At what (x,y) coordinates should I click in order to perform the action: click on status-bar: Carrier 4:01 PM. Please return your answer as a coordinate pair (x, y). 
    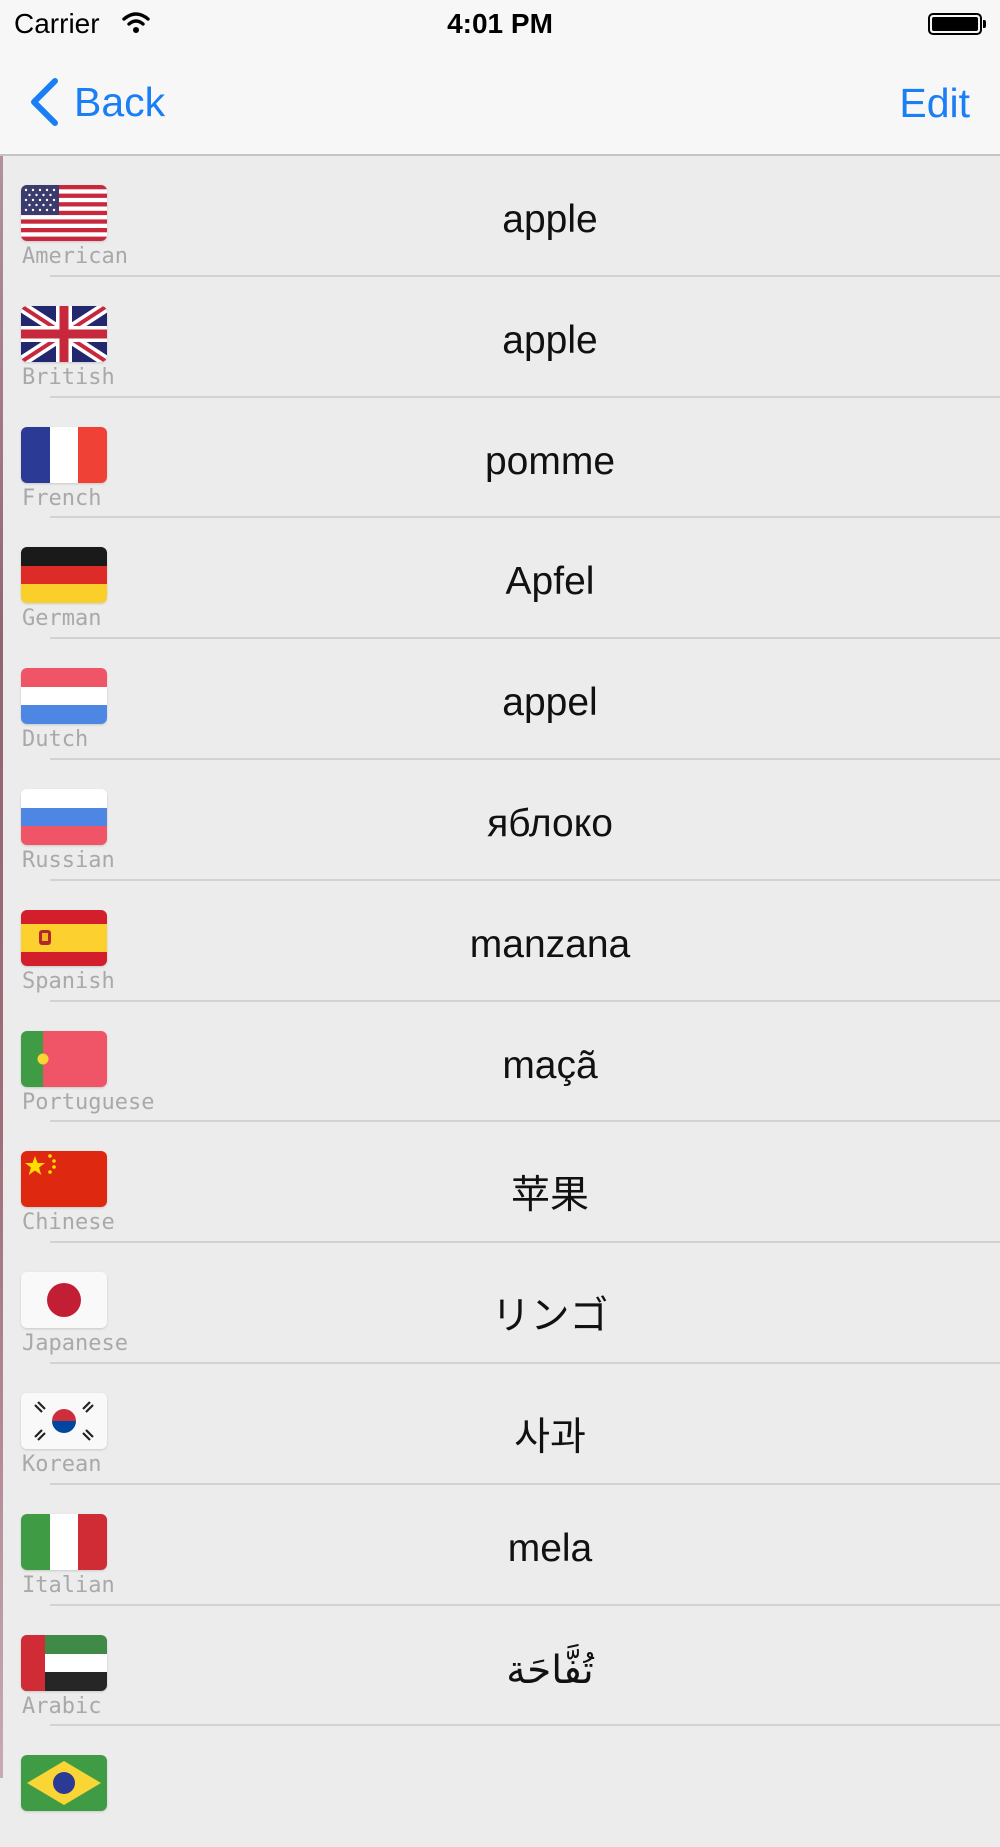
    Looking at the image, I should click on (500, 25).